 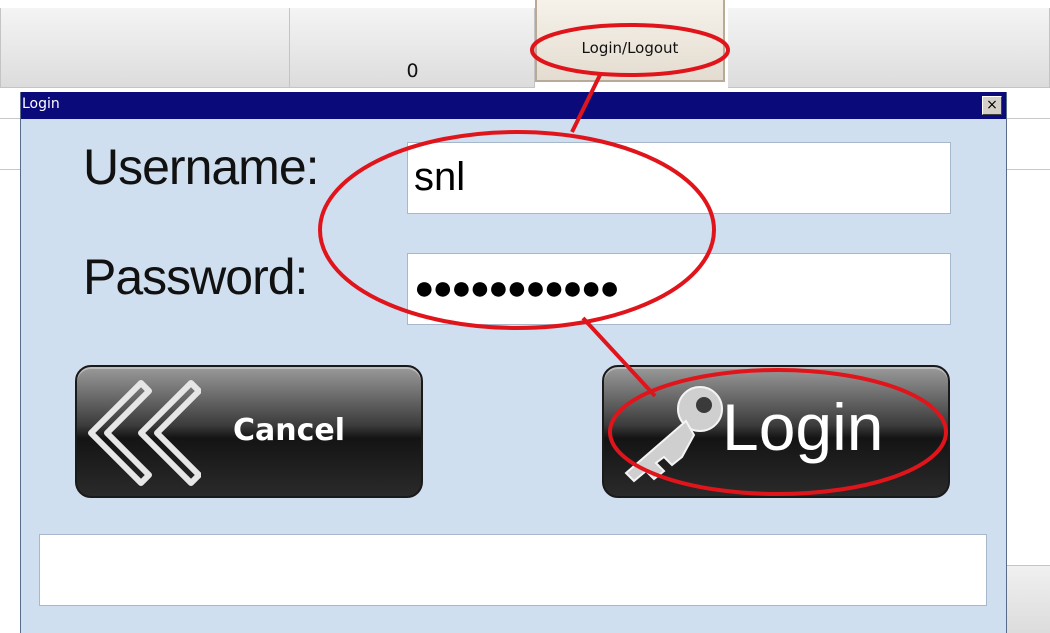 What do you see at coordinates (412, 71) in the screenshot?
I see `counter-value: 0` at bounding box center [412, 71].